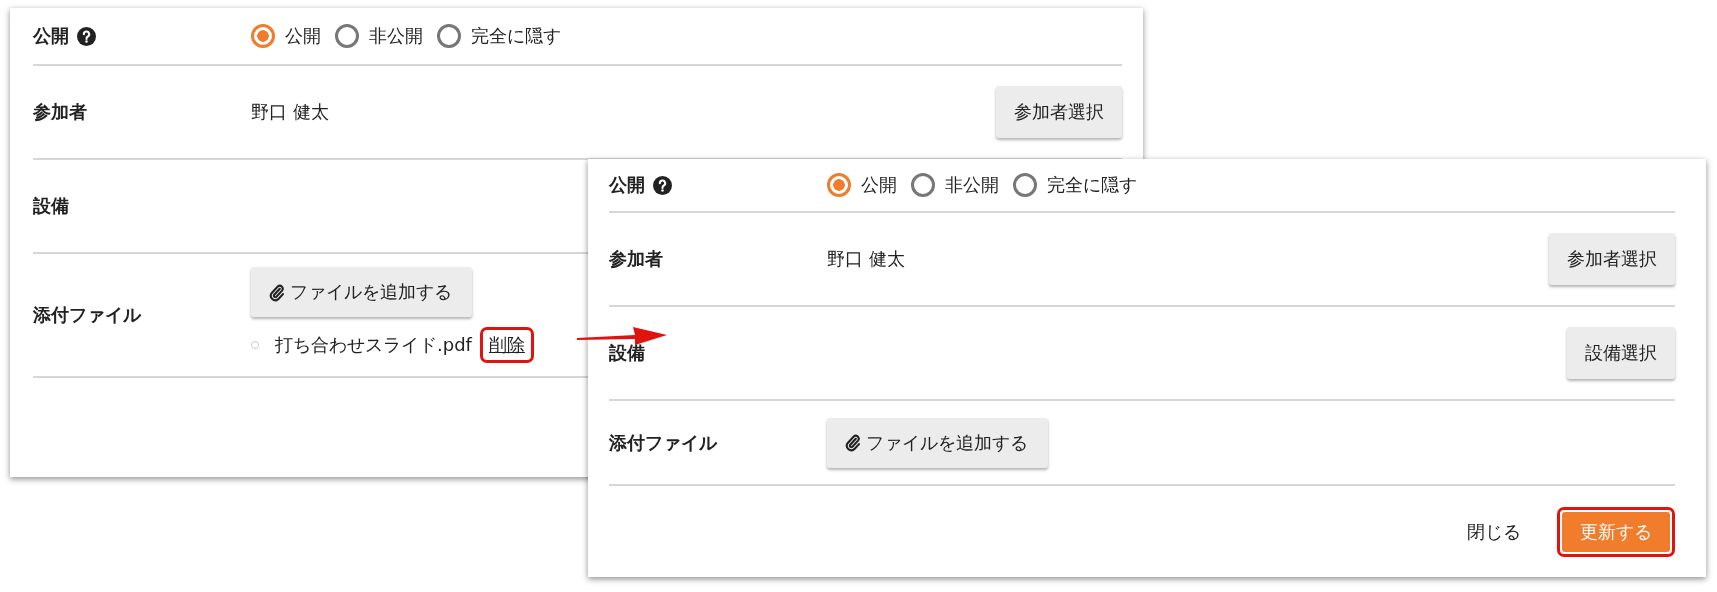 Image resolution: width=1717 pixels, height=592 pixels. What do you see at coordinates (373, 345) in the screenshot?
I see `file-name: 打ち合わせスライド.pdf` at bounding box center [373, 345].